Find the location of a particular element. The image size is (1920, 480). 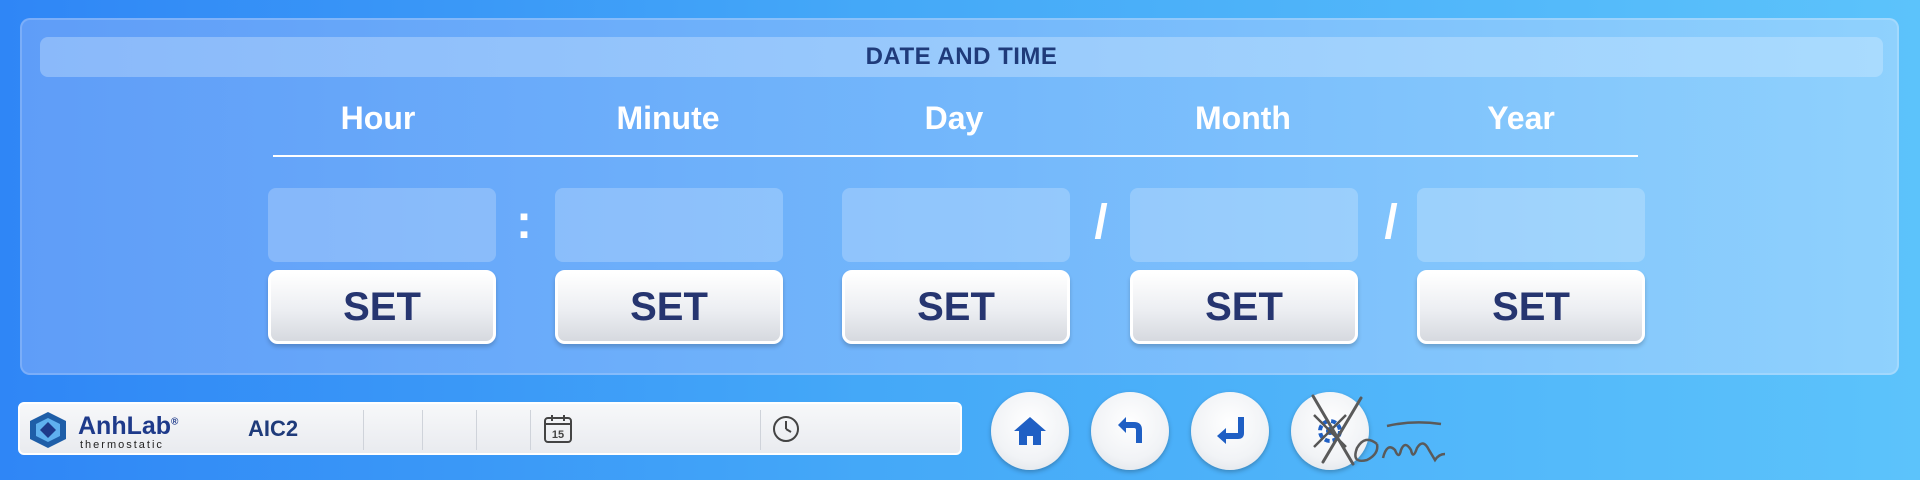

header-divider is located at coordinates (955, 156).